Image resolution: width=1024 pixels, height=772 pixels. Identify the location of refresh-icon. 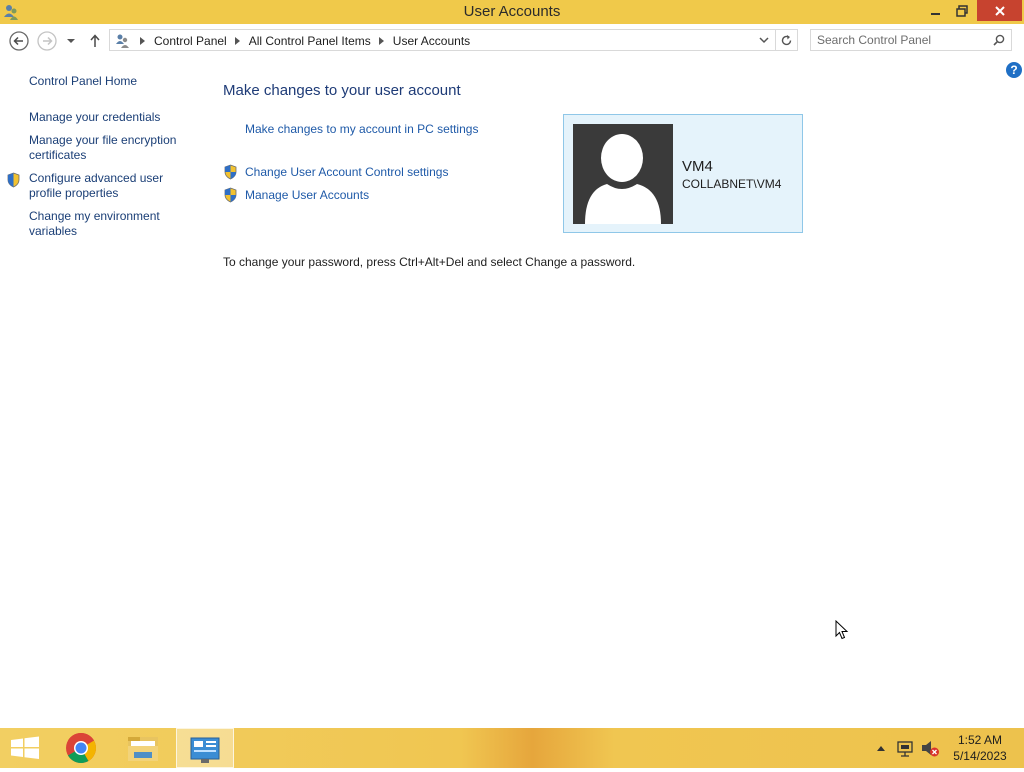
(786, 40).